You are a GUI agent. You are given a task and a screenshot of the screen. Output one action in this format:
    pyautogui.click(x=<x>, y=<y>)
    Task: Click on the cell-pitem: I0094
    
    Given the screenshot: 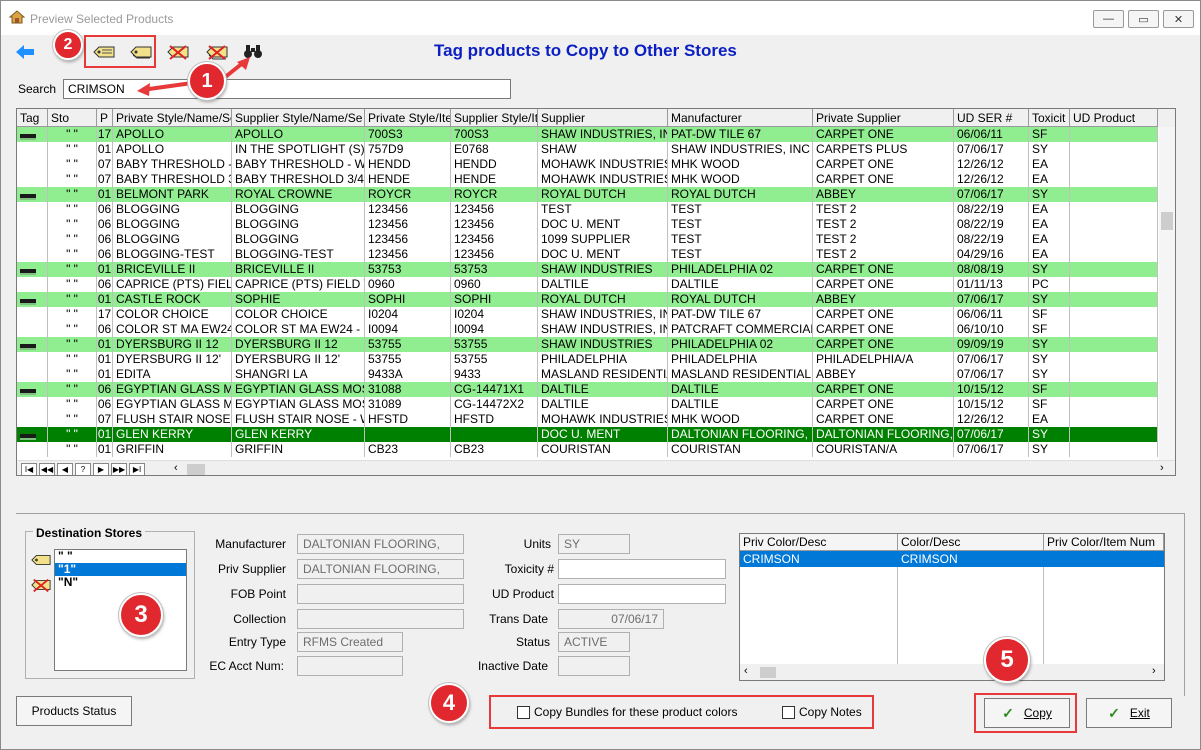 What is the action you would take?
    pyautogui.click(x=408, y=329)
    